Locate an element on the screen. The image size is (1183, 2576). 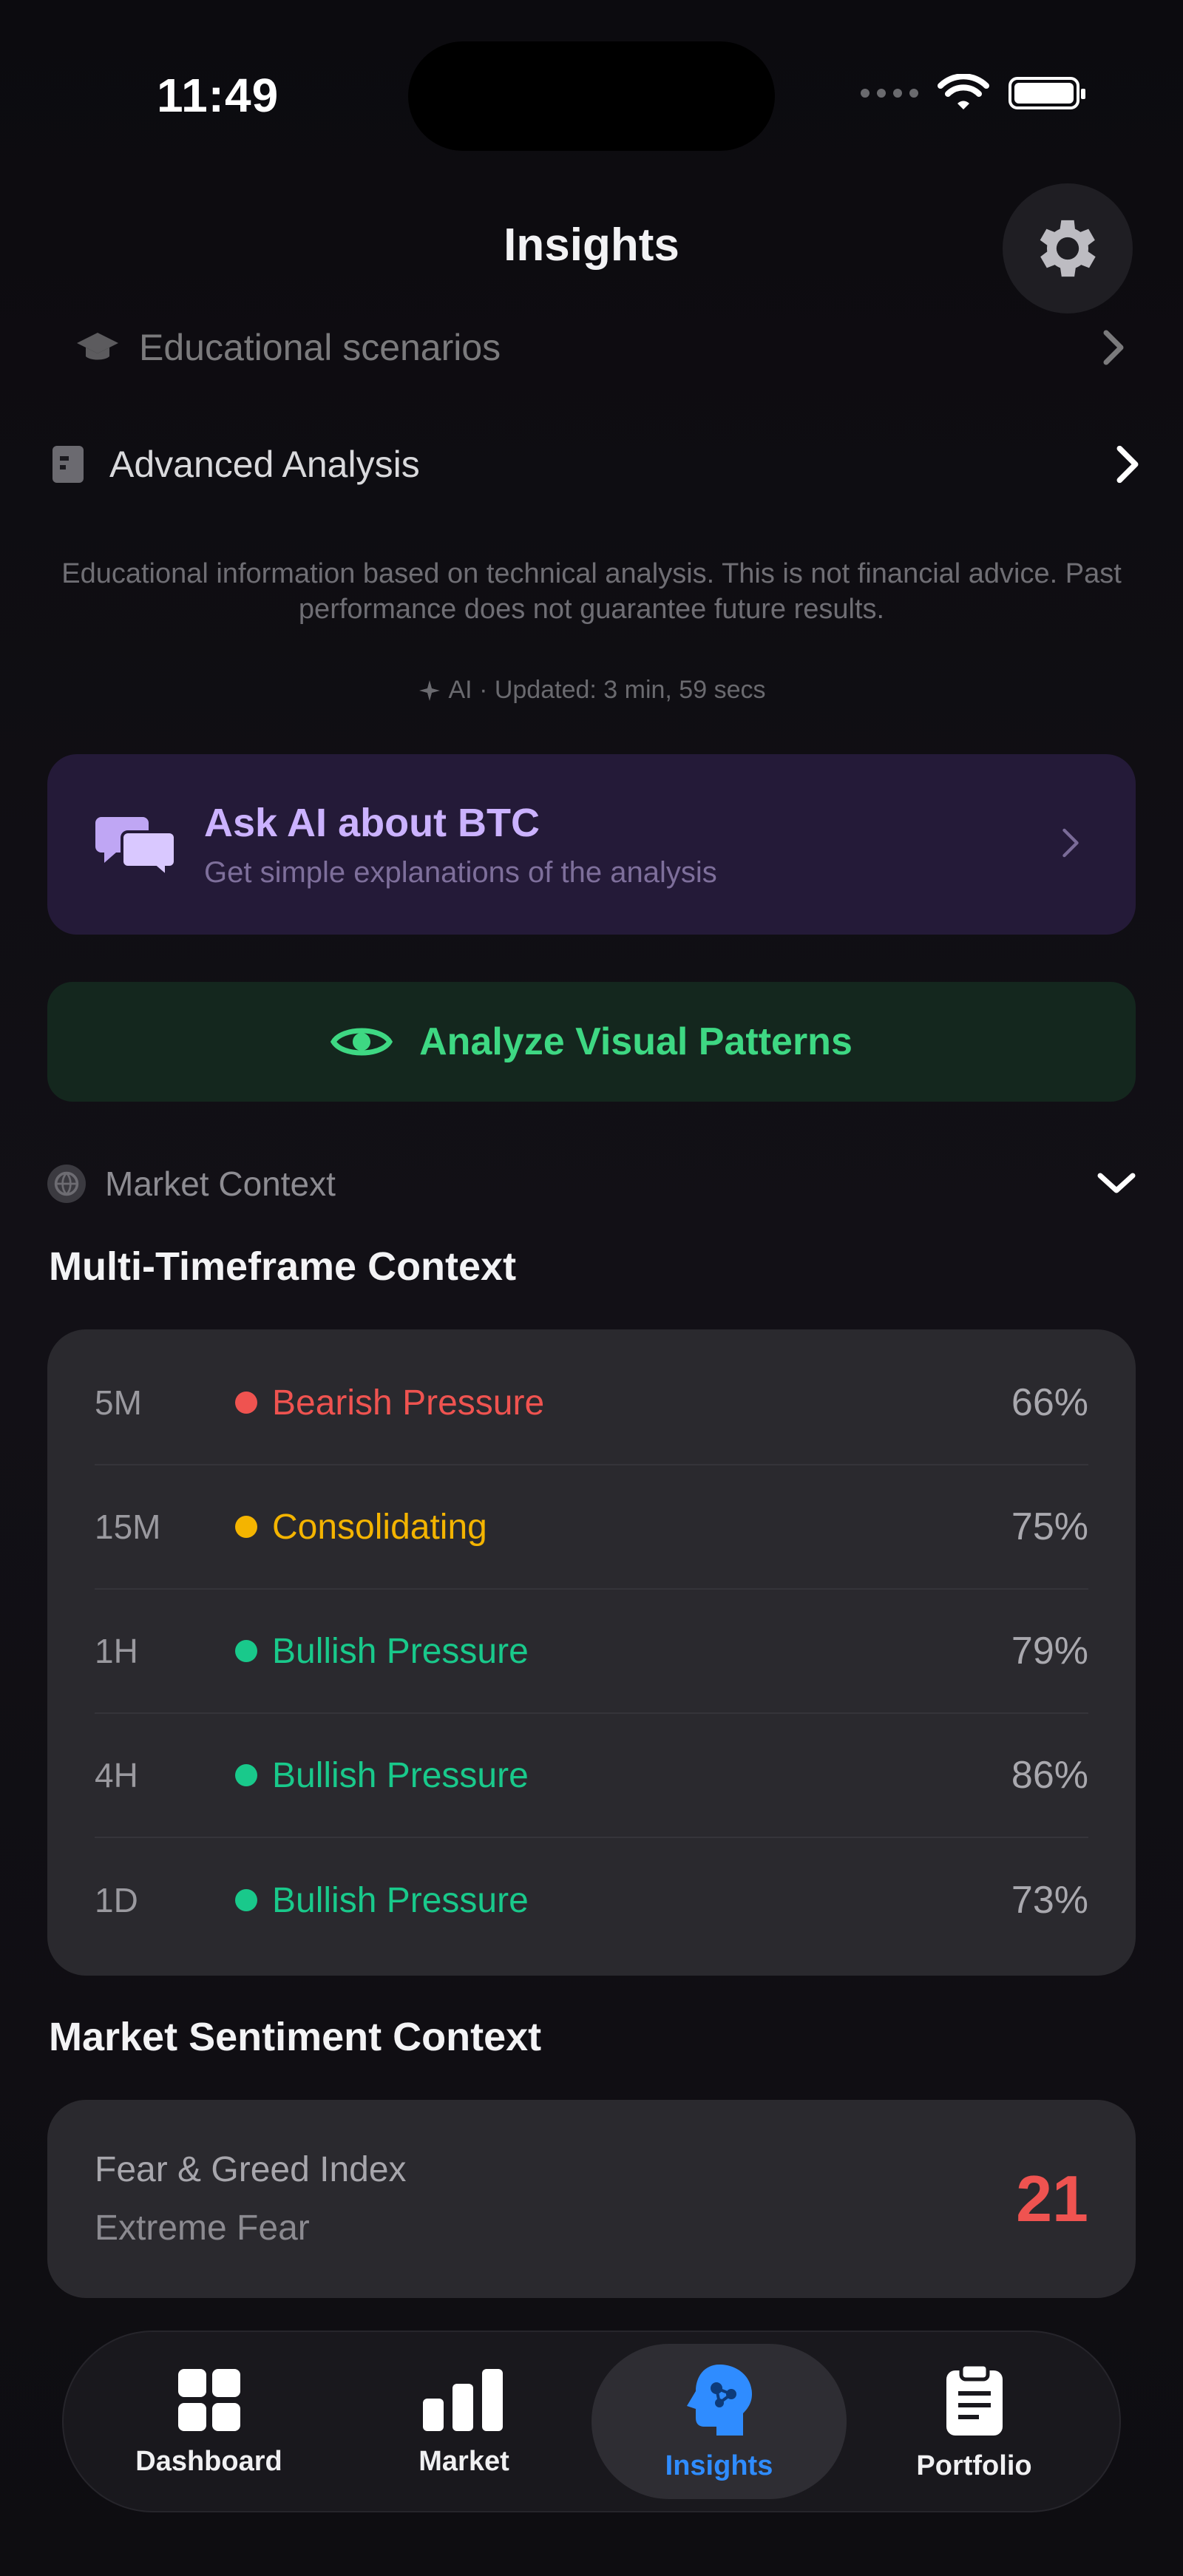
sparkle-icon is located at coordinates (429, 690).